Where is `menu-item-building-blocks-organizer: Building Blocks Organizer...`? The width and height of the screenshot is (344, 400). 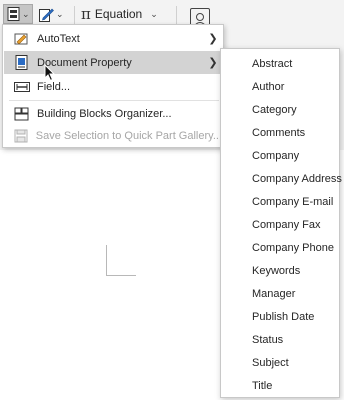 menu-item-building-blocks-organizer: Building Blocks Organizer... is located at coordinates (113, 113).